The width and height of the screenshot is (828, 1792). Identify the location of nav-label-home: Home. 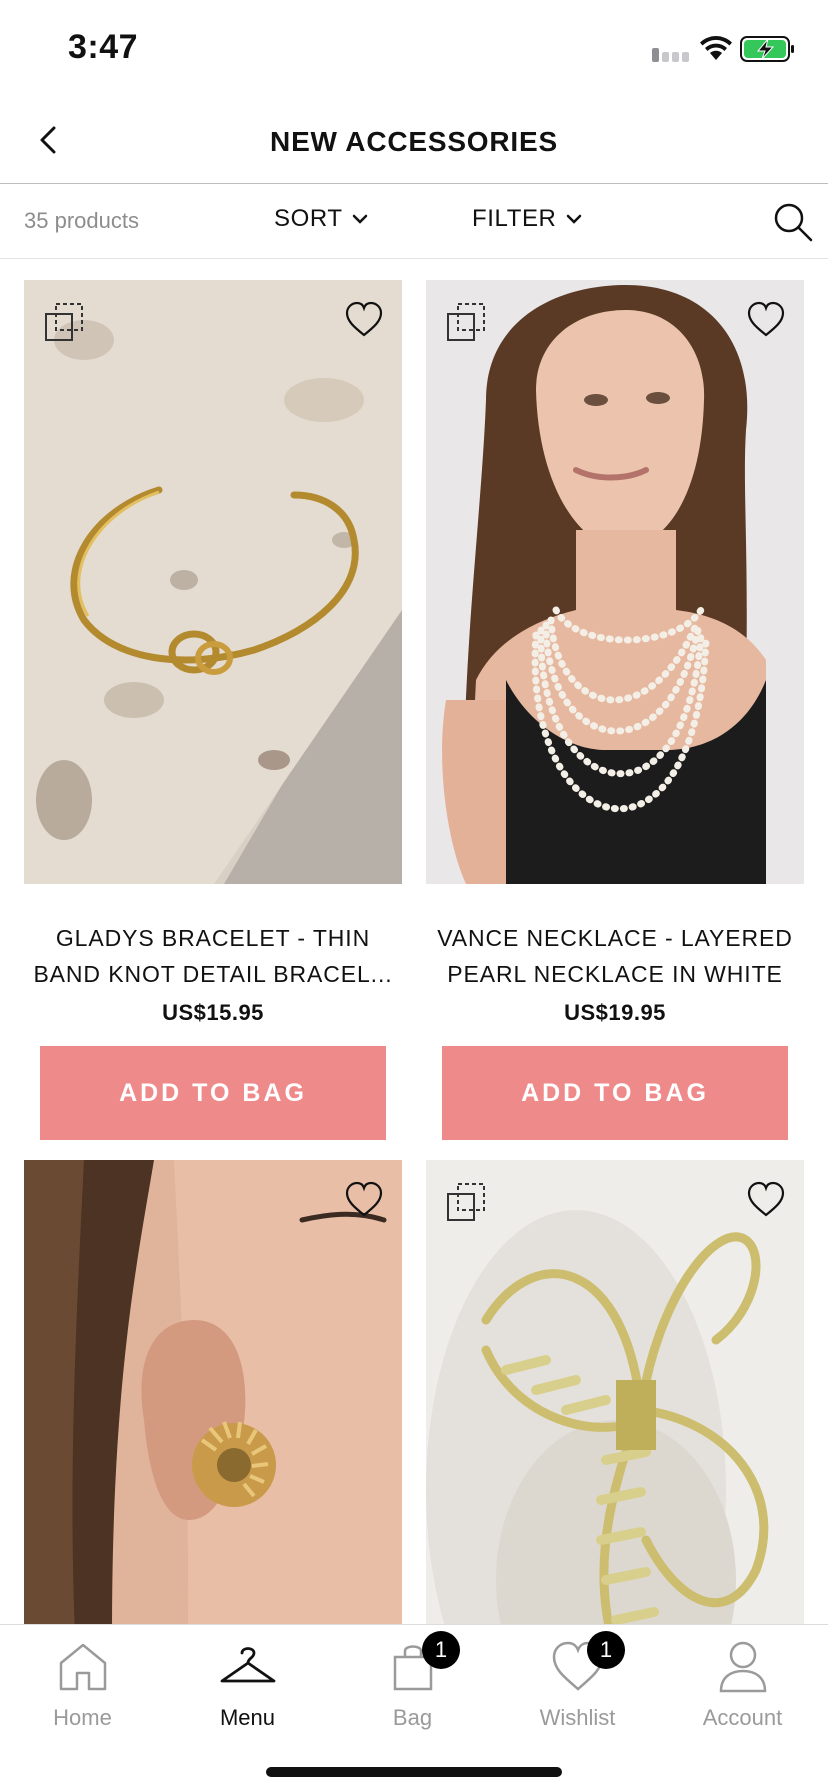
(82, 1717).